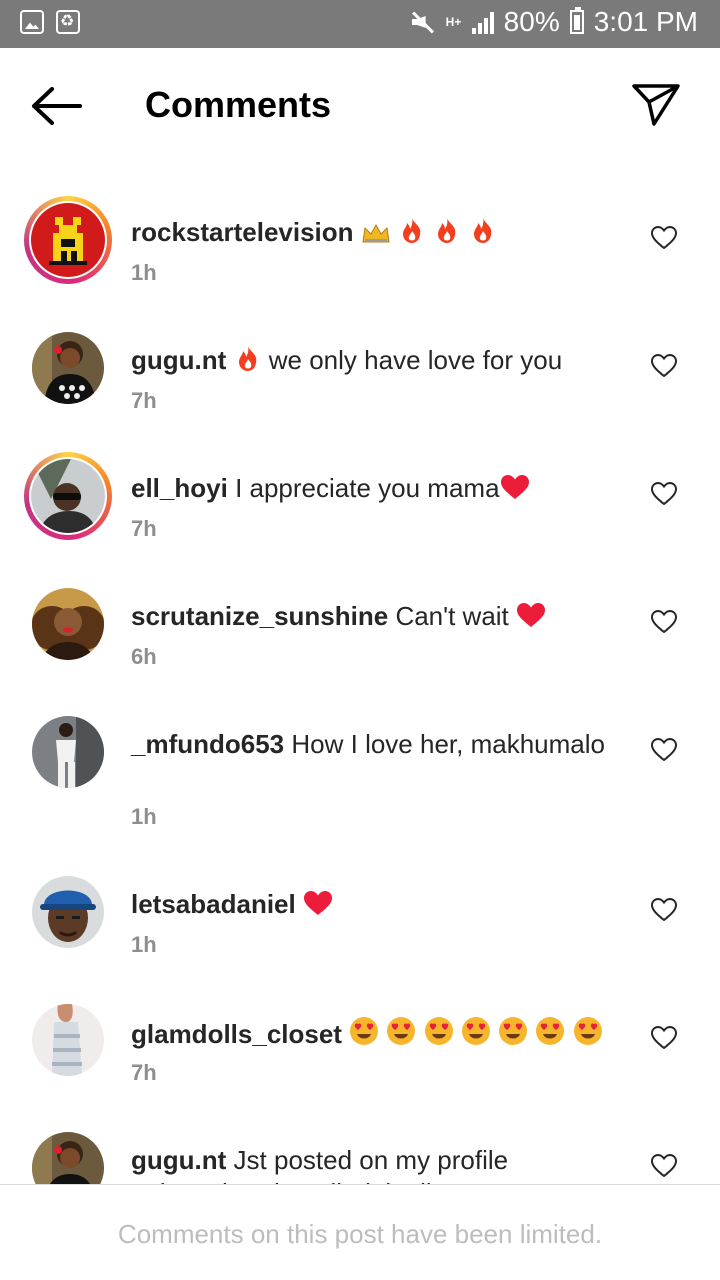 The width and height of the screenshot is (720, 1280). I want to click on image-icon, so click(32, 22).